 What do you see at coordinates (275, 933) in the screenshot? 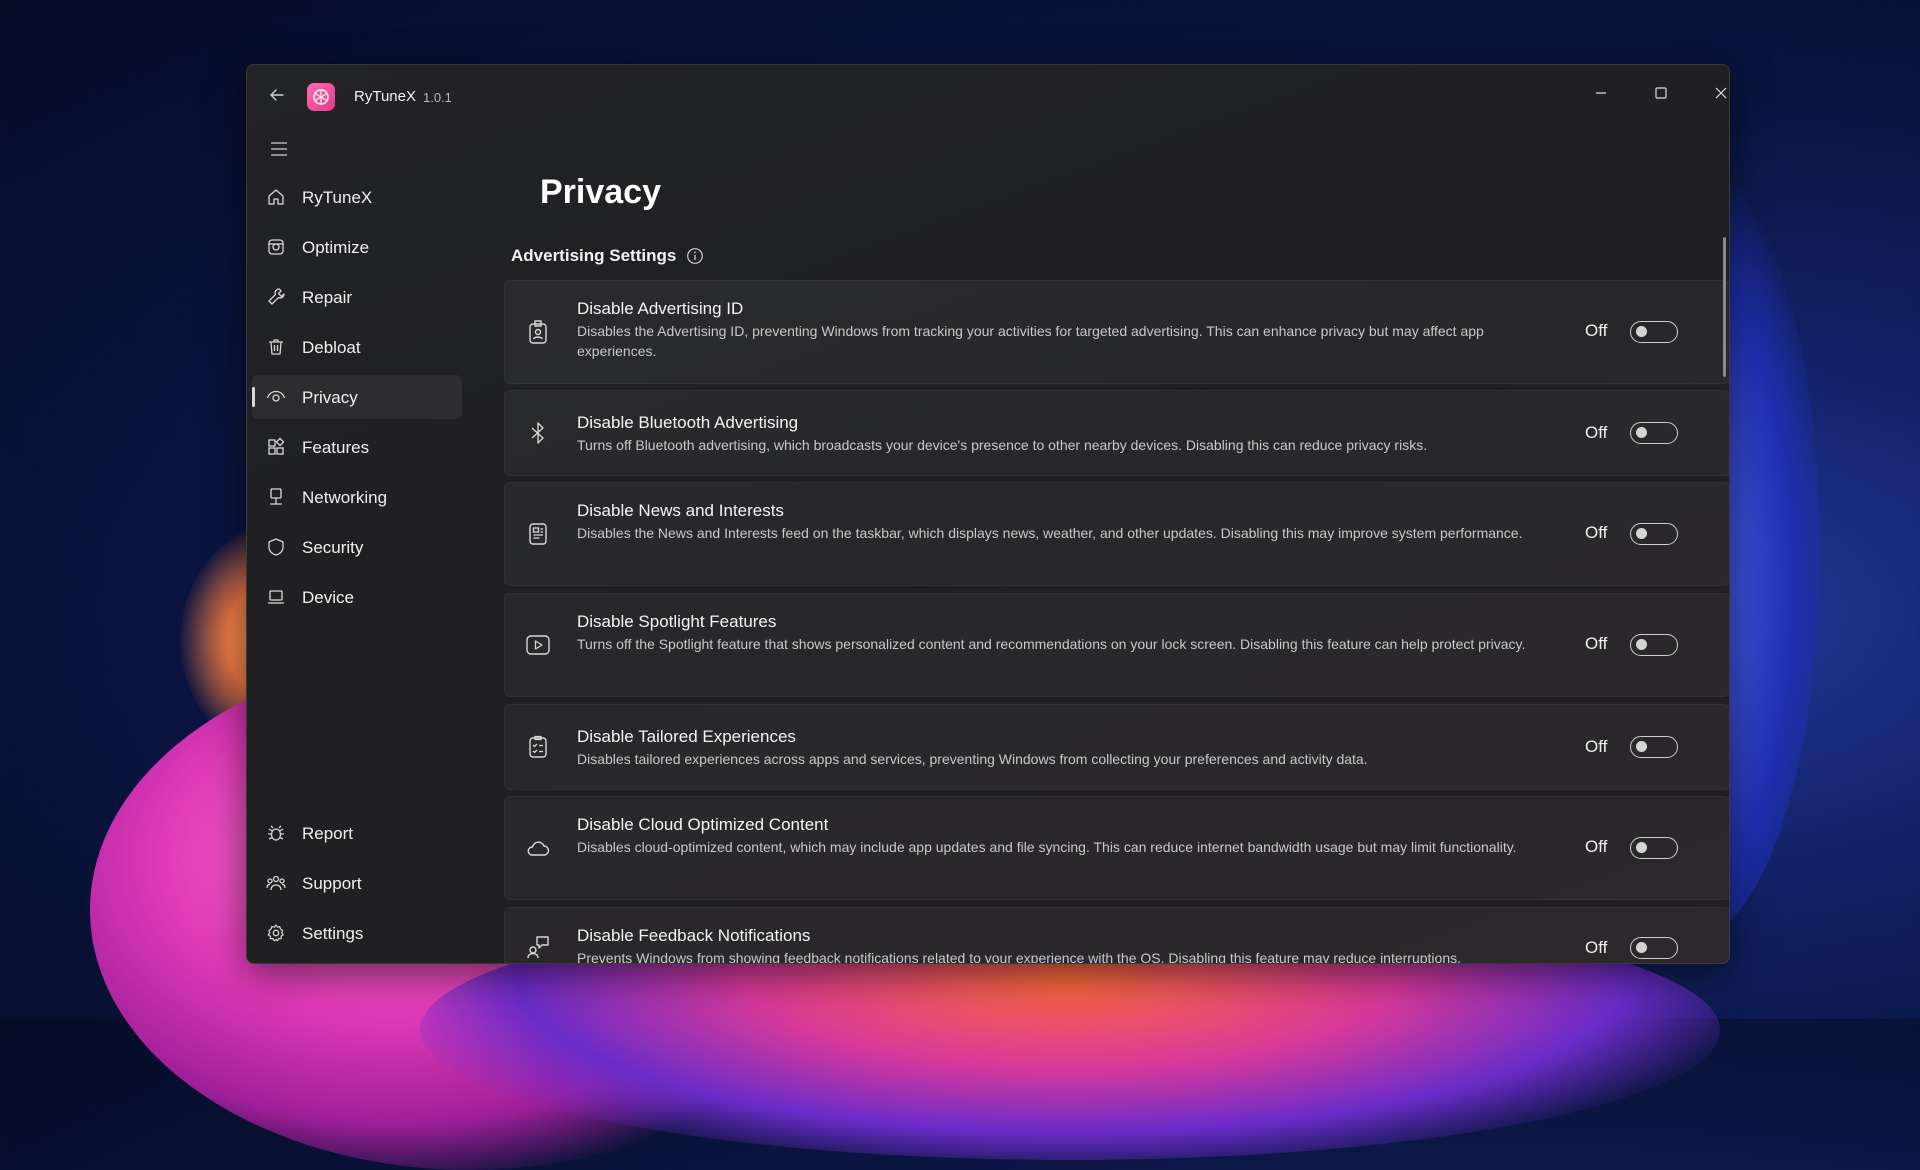
I see `gear-icon` at bounding box center [275, 933].